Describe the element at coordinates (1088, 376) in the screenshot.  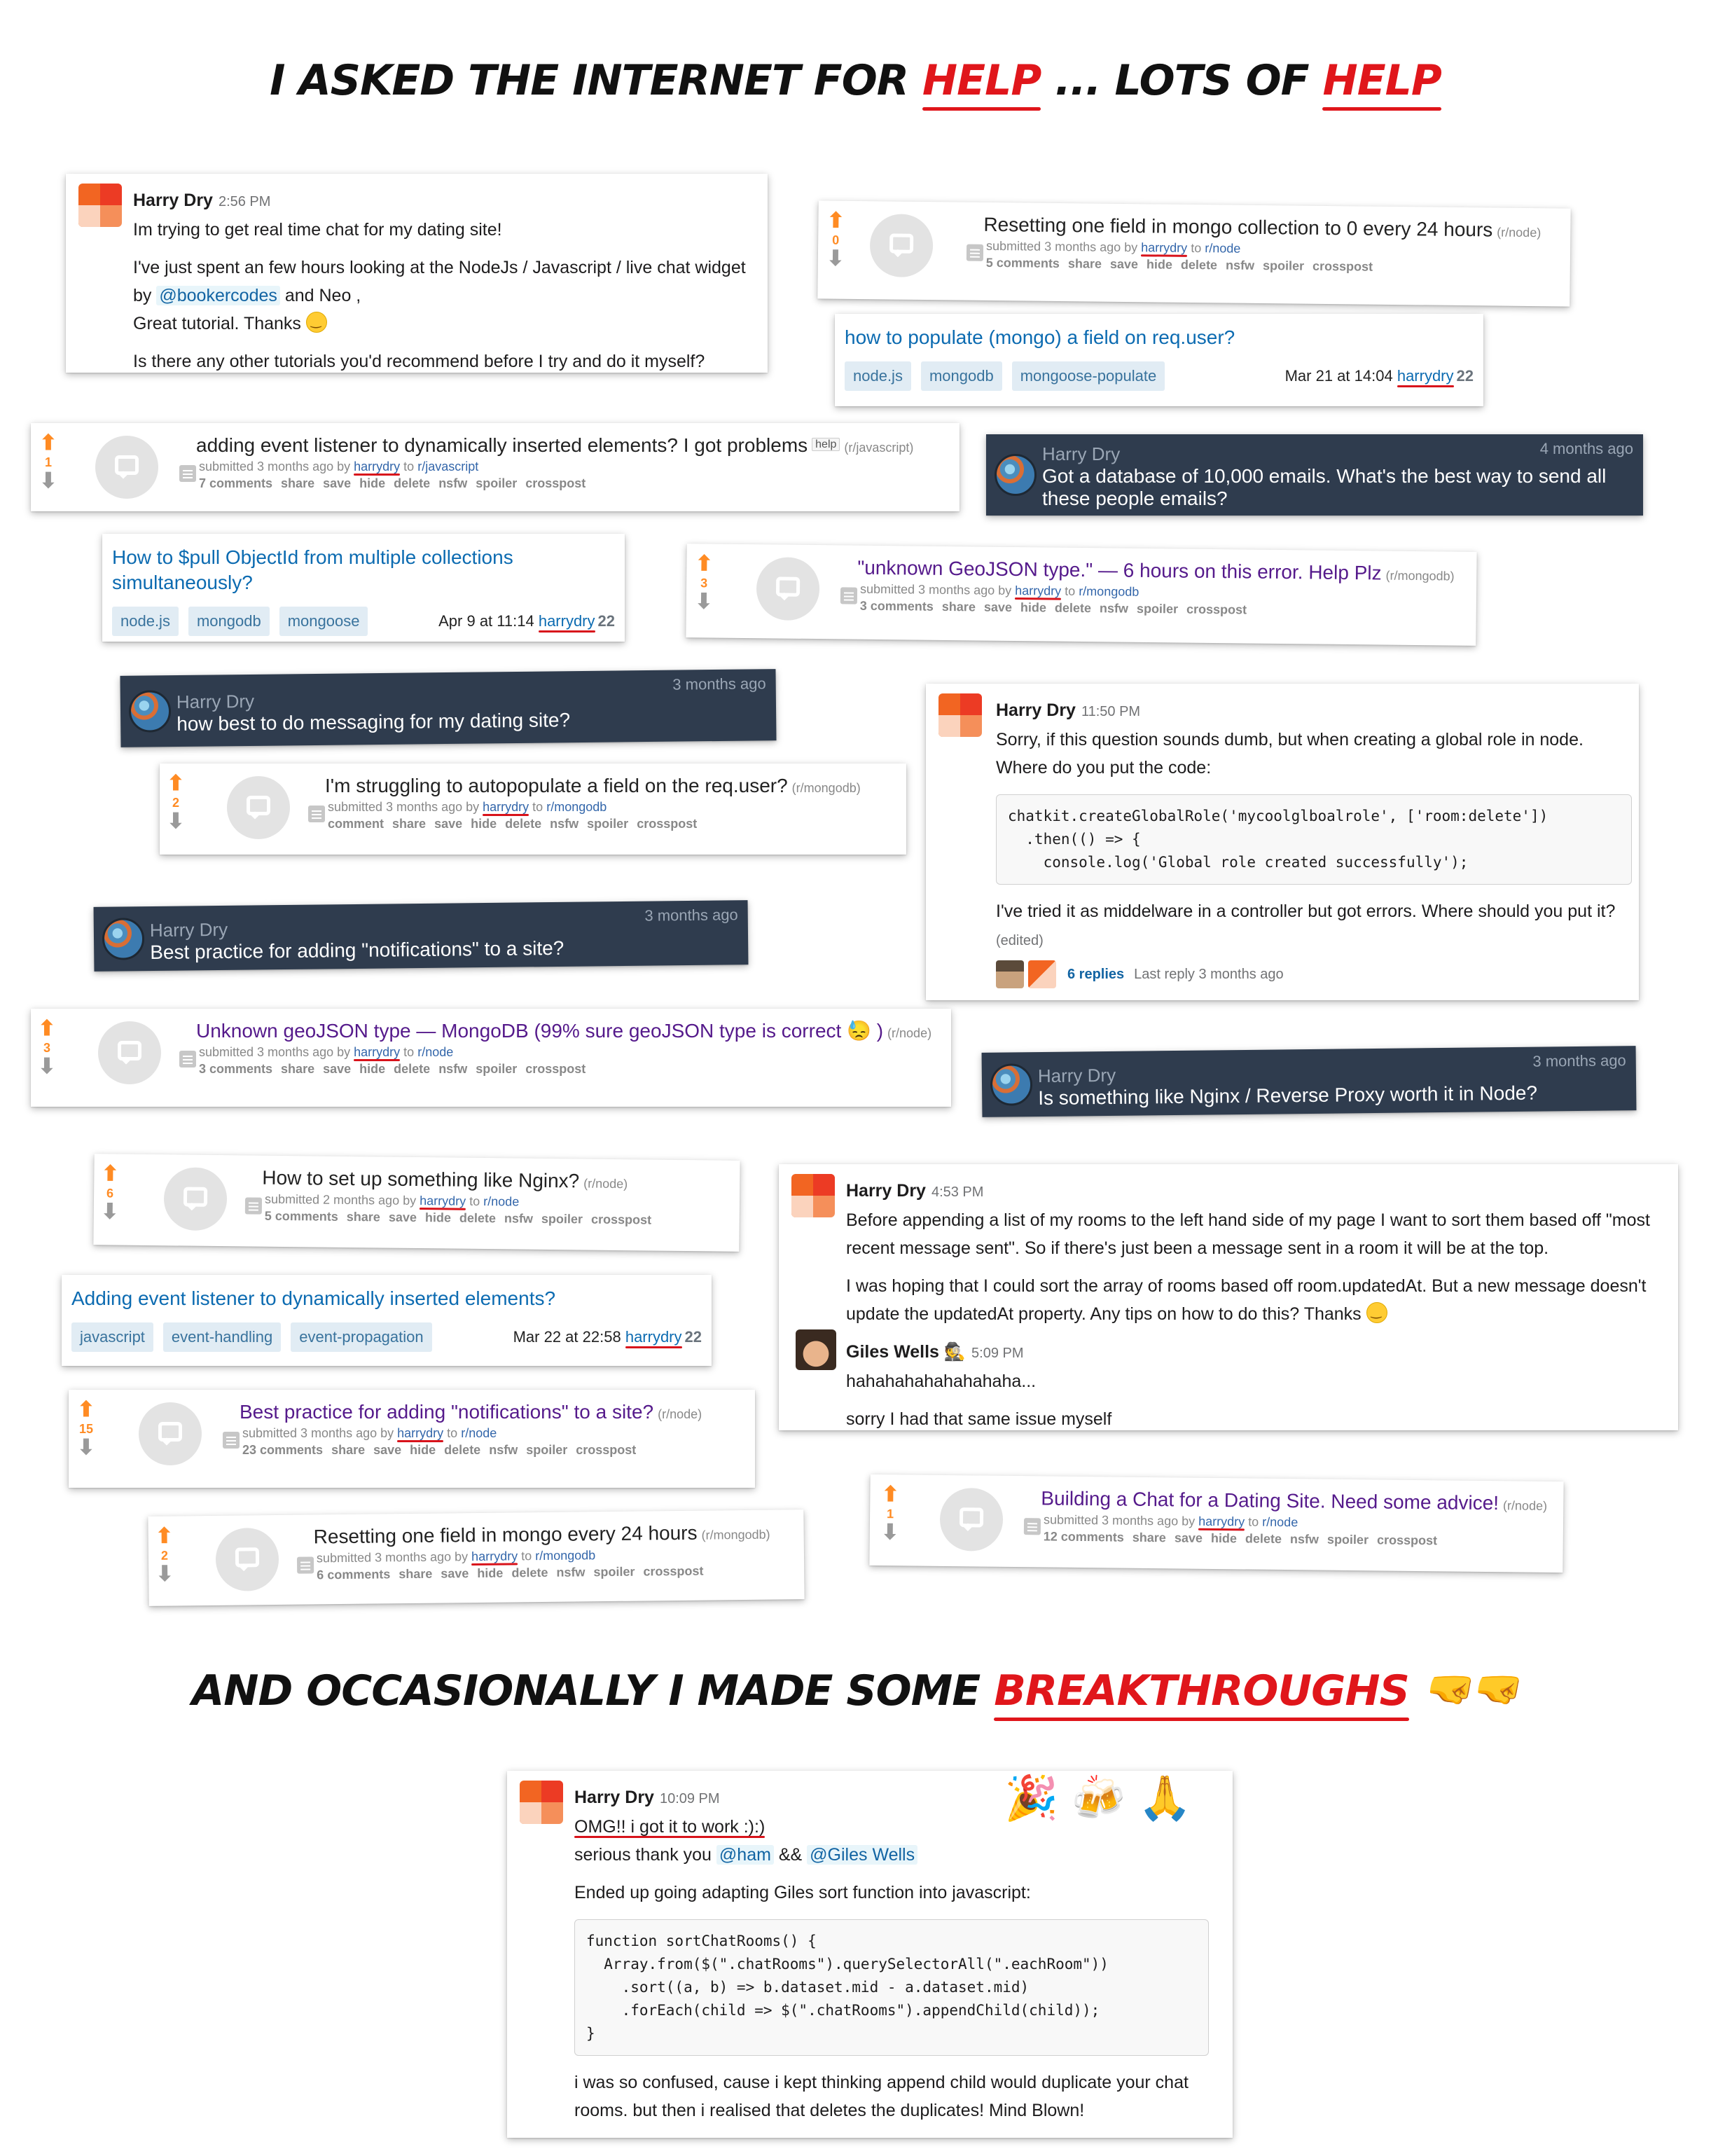
I see `tag: mongoose-populate` at that location.